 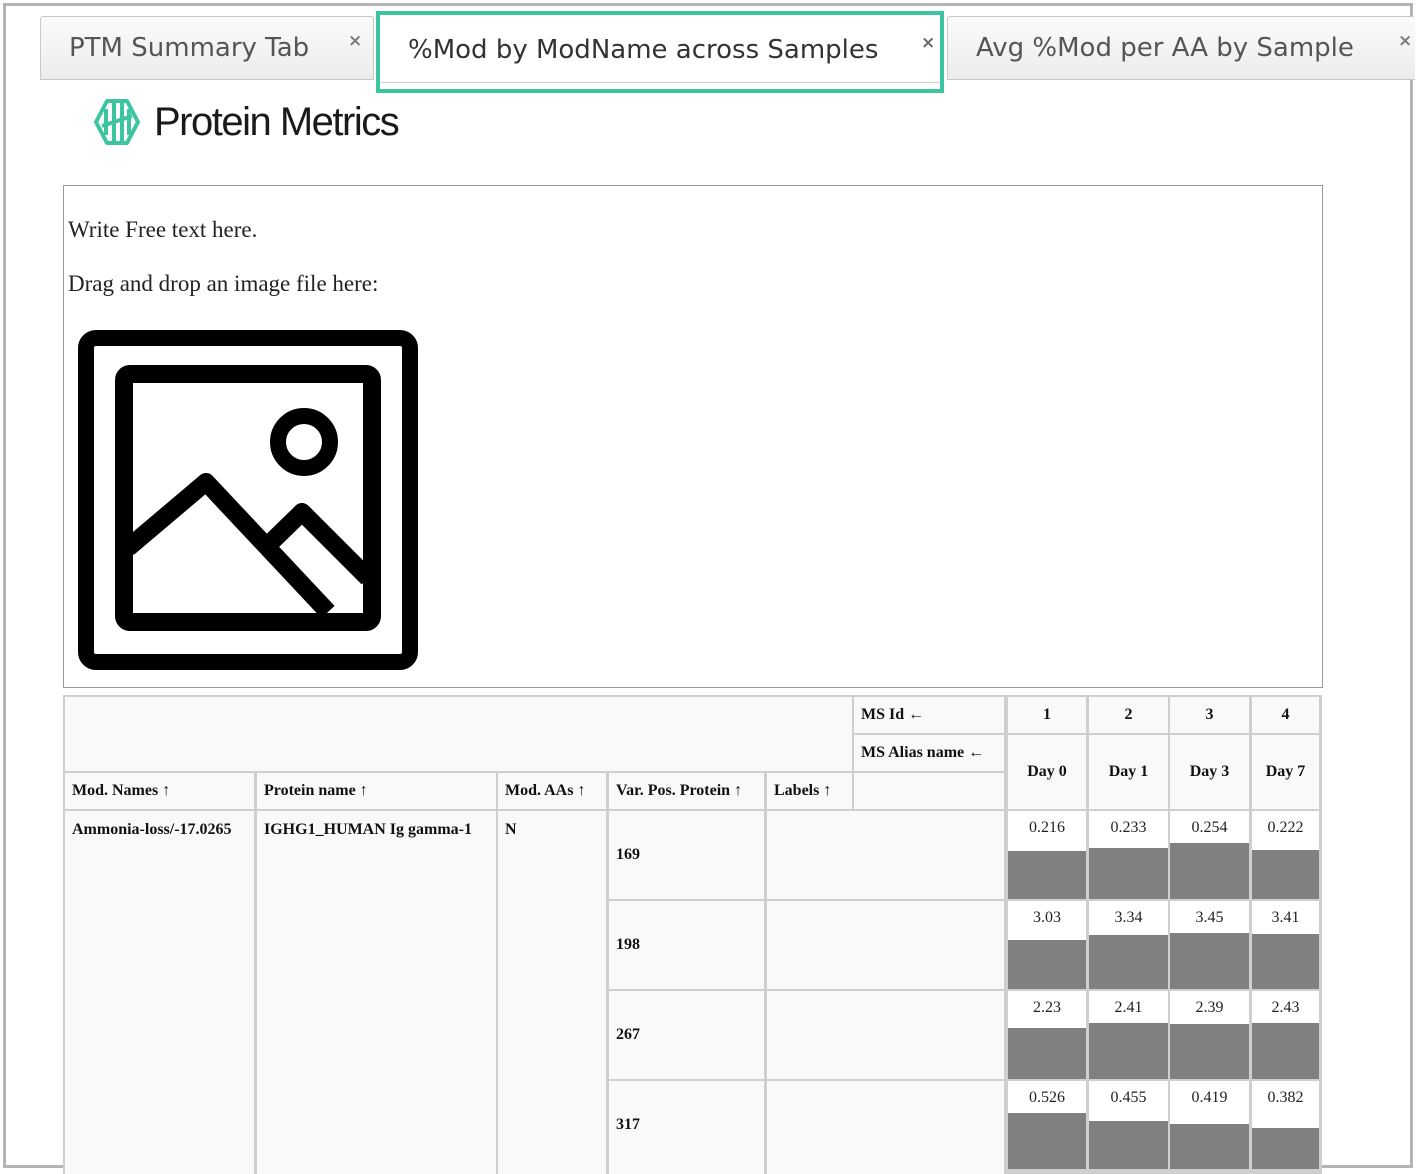 What do you see at coordinates (809, 791) in the screenshot?
I see `col-header-labels: Labels ↑` at bounding box center [809, 791].